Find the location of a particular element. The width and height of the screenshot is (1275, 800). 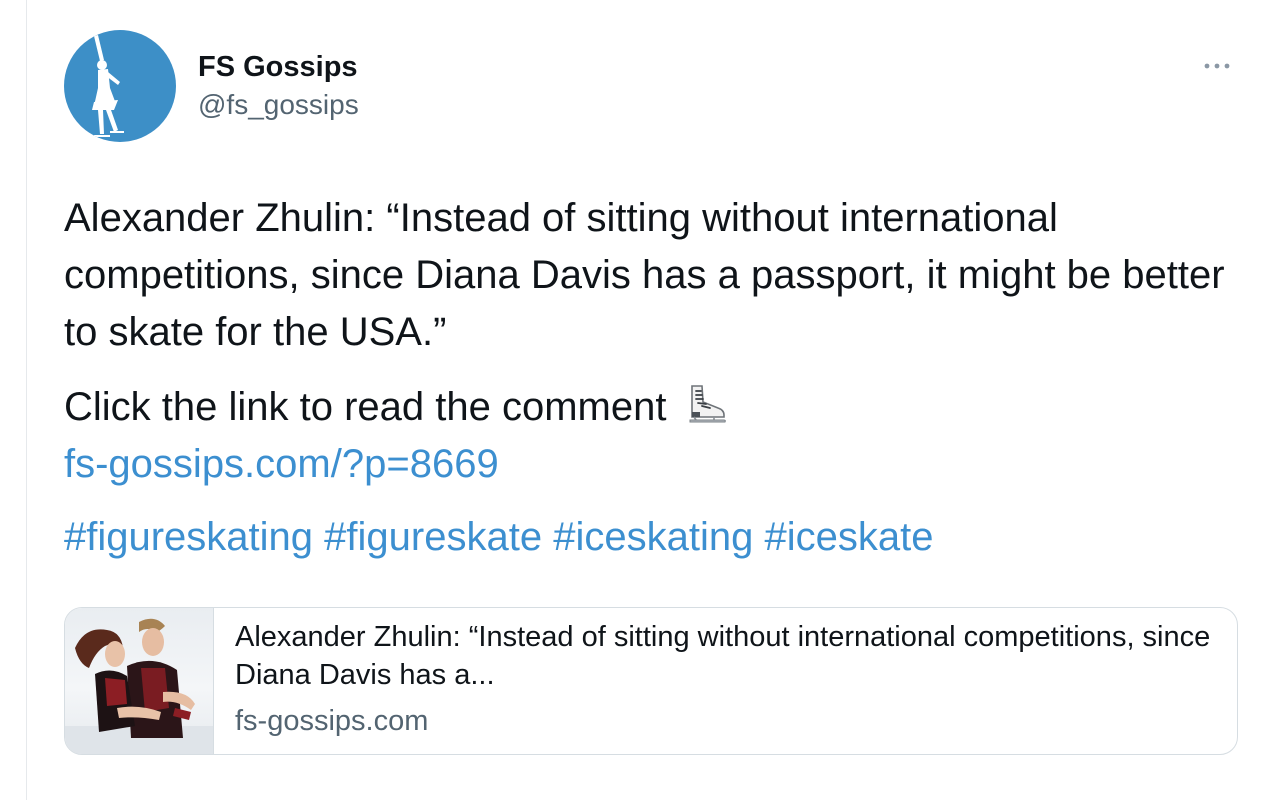

tweet-author: FS Gossips @fs_gossips is located at coordinates (278, 86).